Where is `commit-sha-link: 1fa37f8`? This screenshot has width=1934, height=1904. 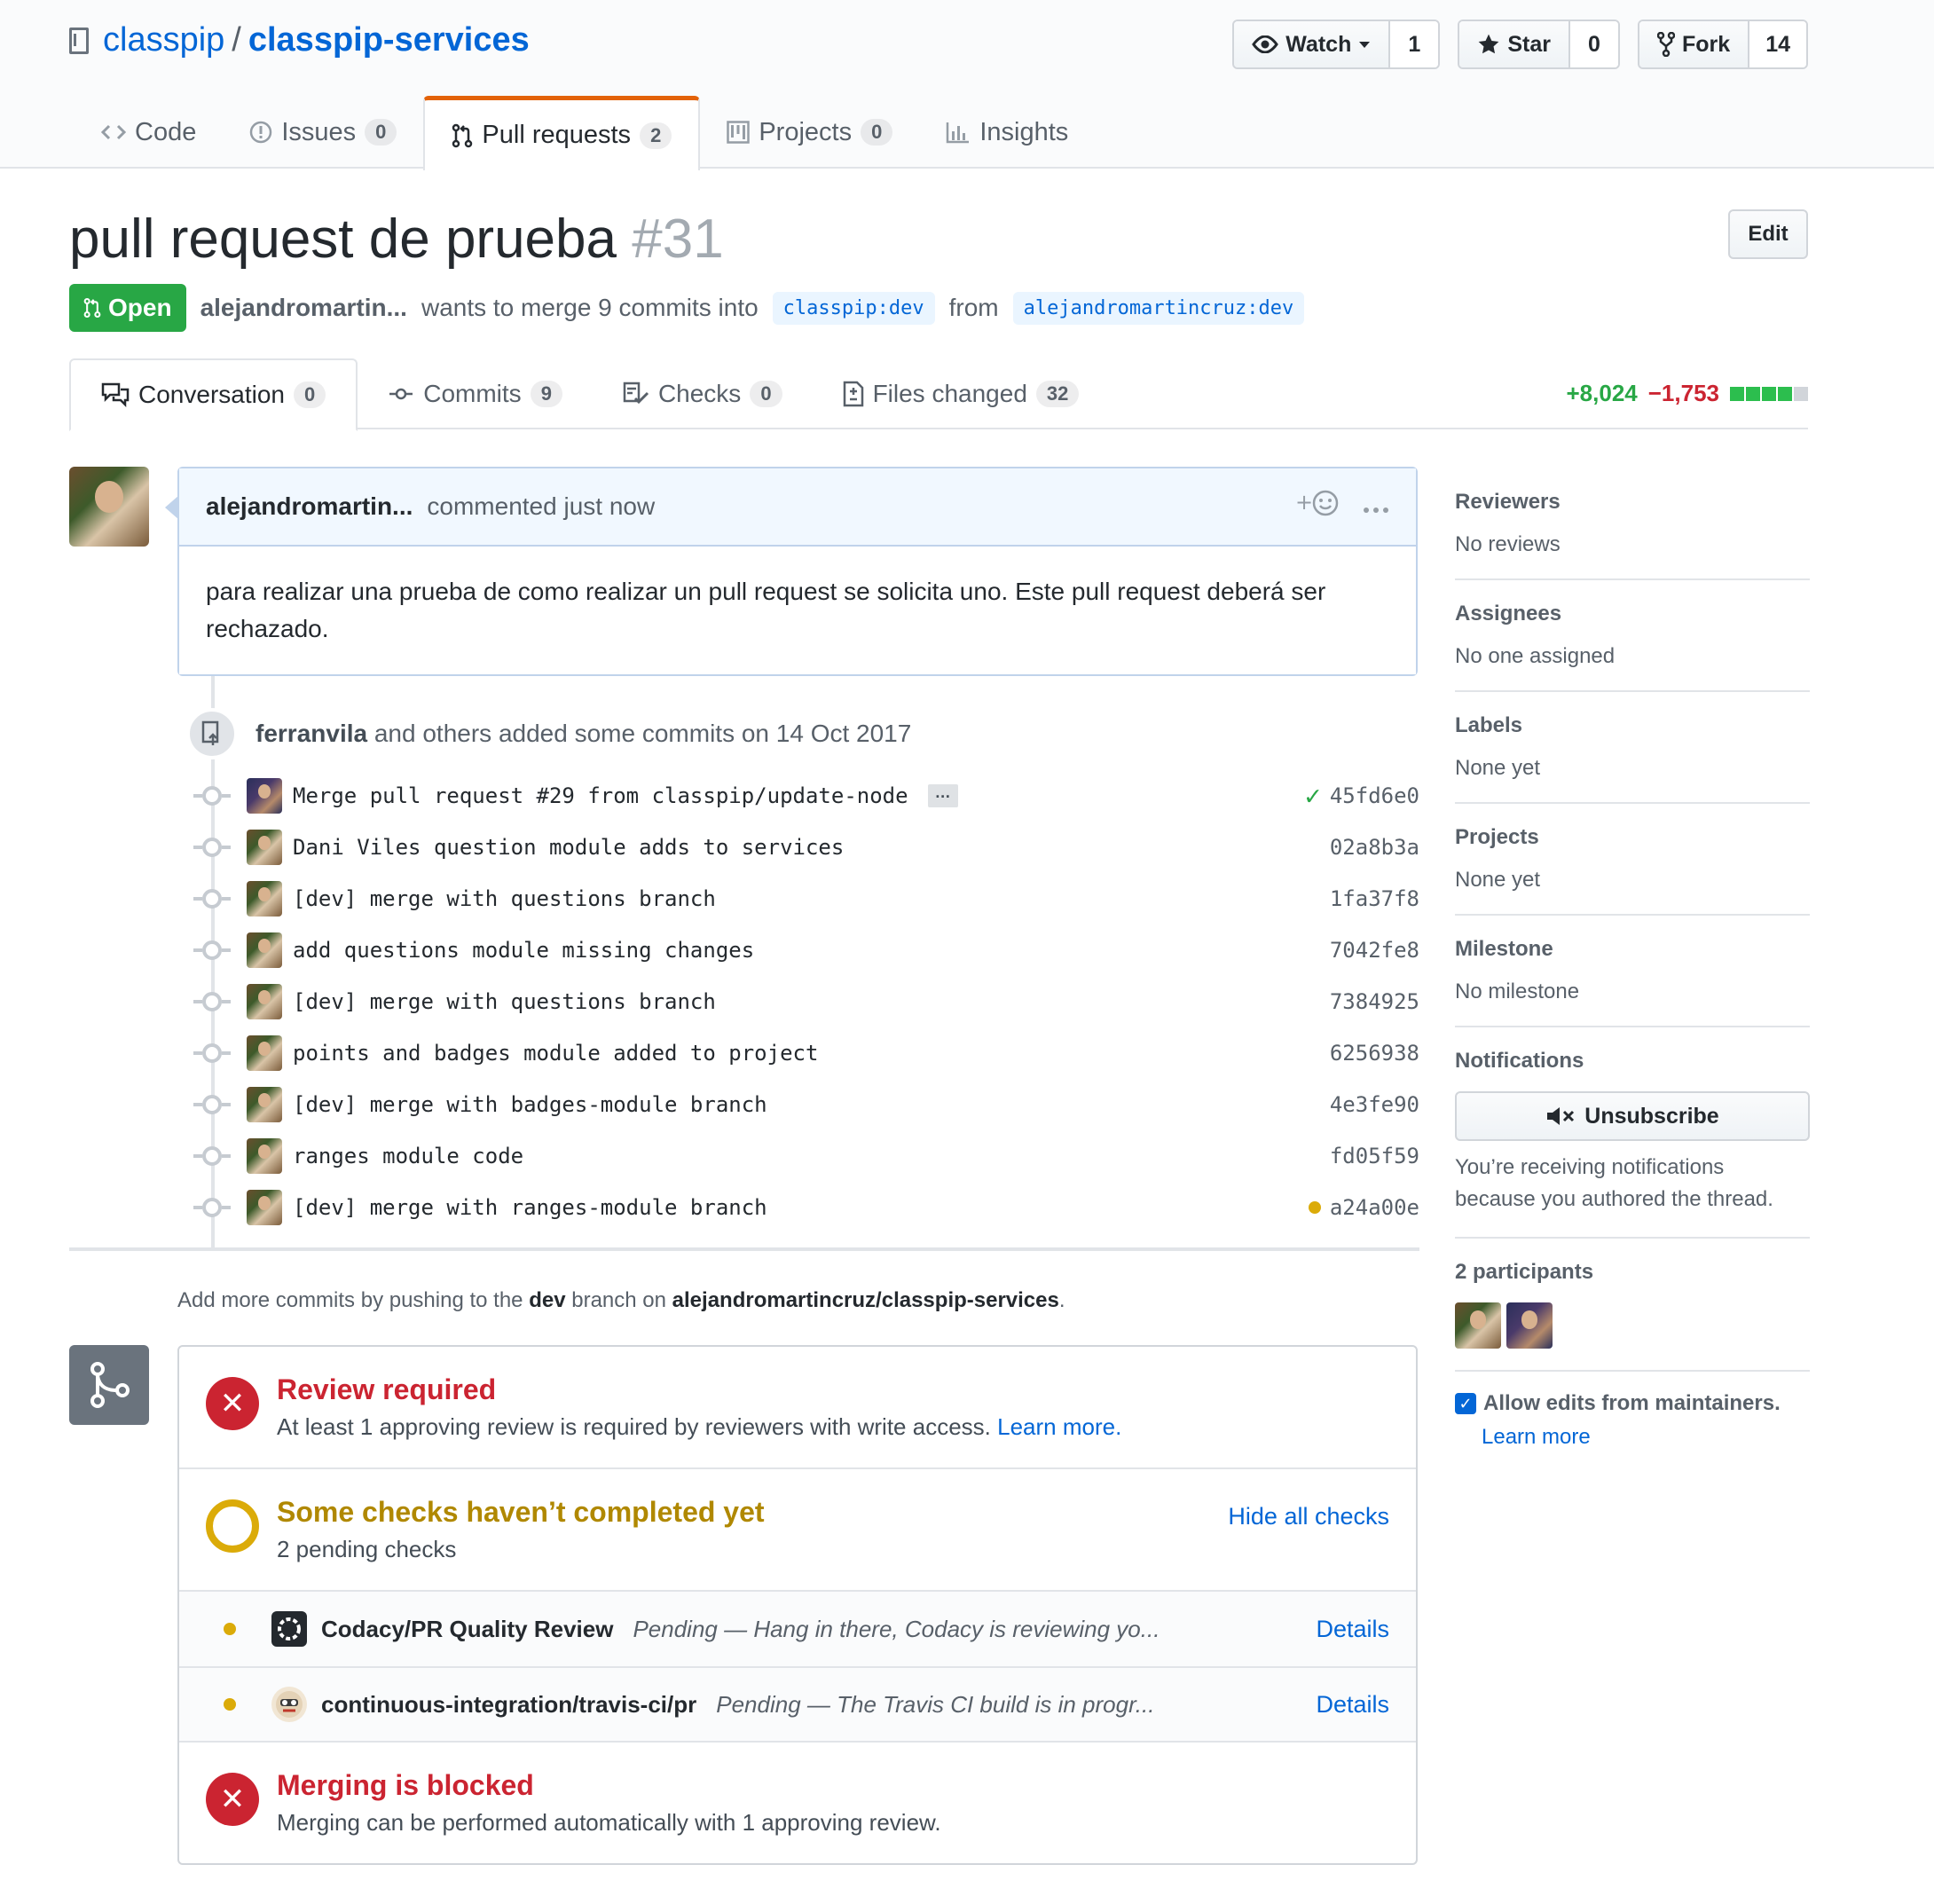 commit-sha-link: 1fa37f8 is located at coordinates (1374, 898).